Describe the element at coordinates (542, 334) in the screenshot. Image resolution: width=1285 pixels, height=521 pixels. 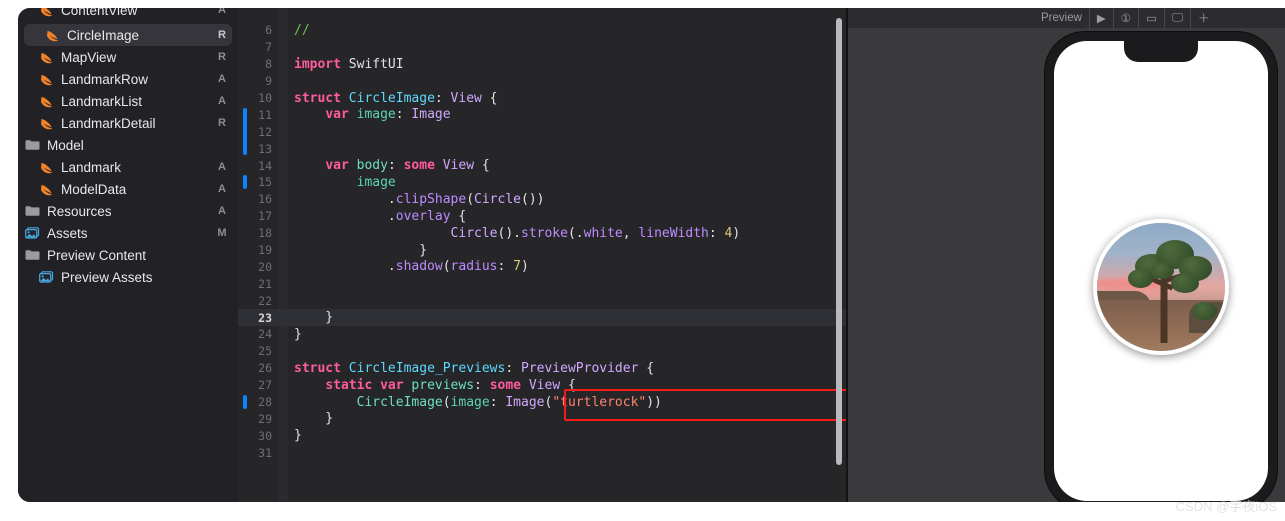
I see `code-line-24: 24}` at that location.